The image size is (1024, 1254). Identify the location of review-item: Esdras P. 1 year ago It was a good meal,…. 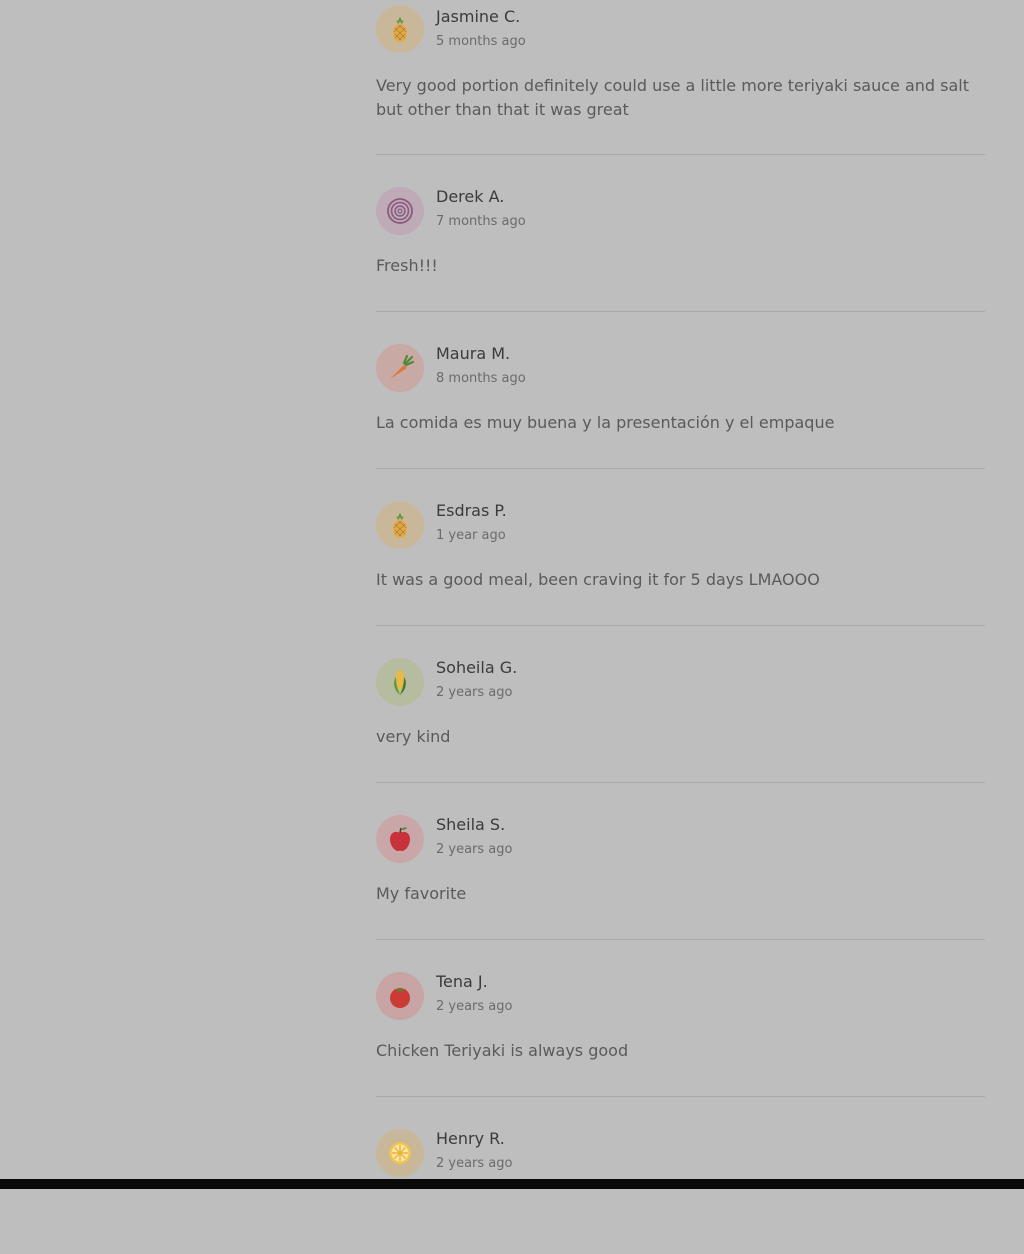
(680, 547).